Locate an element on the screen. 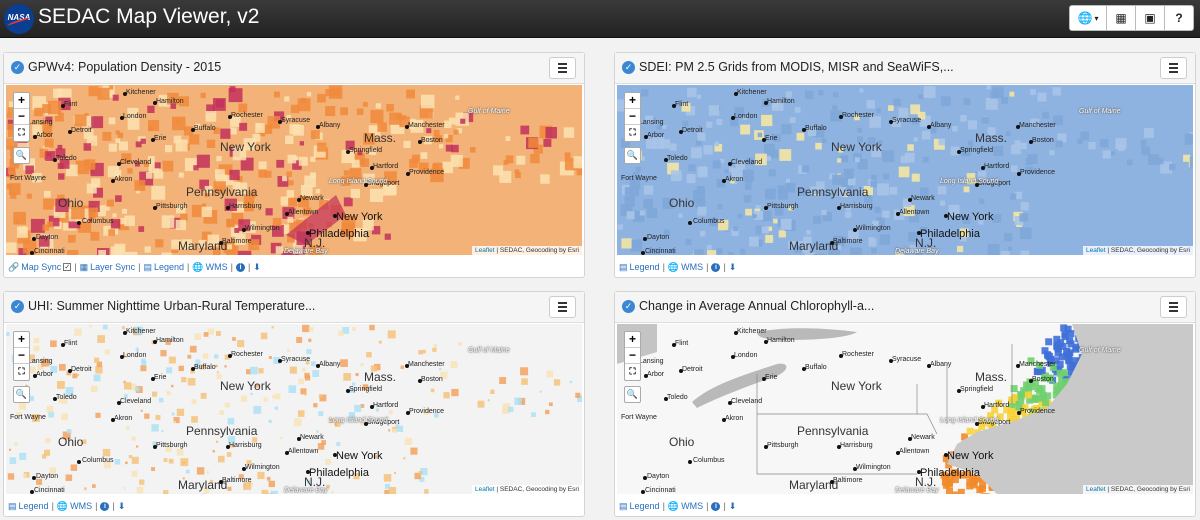 The image size is (1200, 520). grid-icon: ▦ is located at coordinates (1121, 18).